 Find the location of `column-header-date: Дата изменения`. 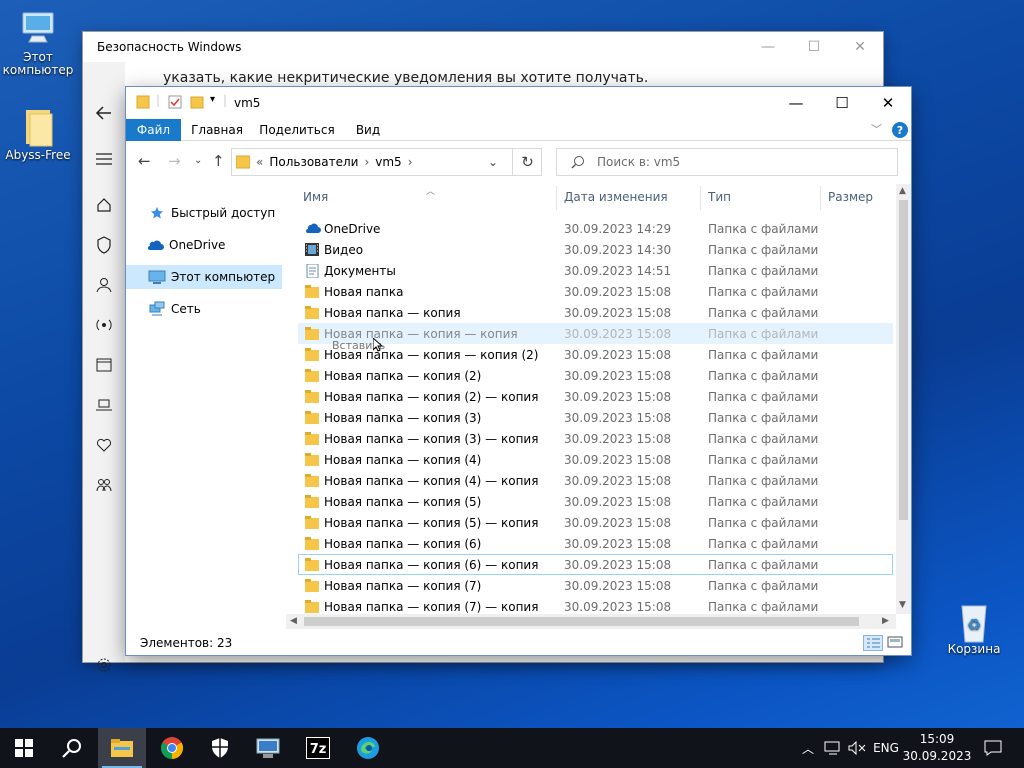

column-header-date: Дата изменения is located at coordinates (616, 198).